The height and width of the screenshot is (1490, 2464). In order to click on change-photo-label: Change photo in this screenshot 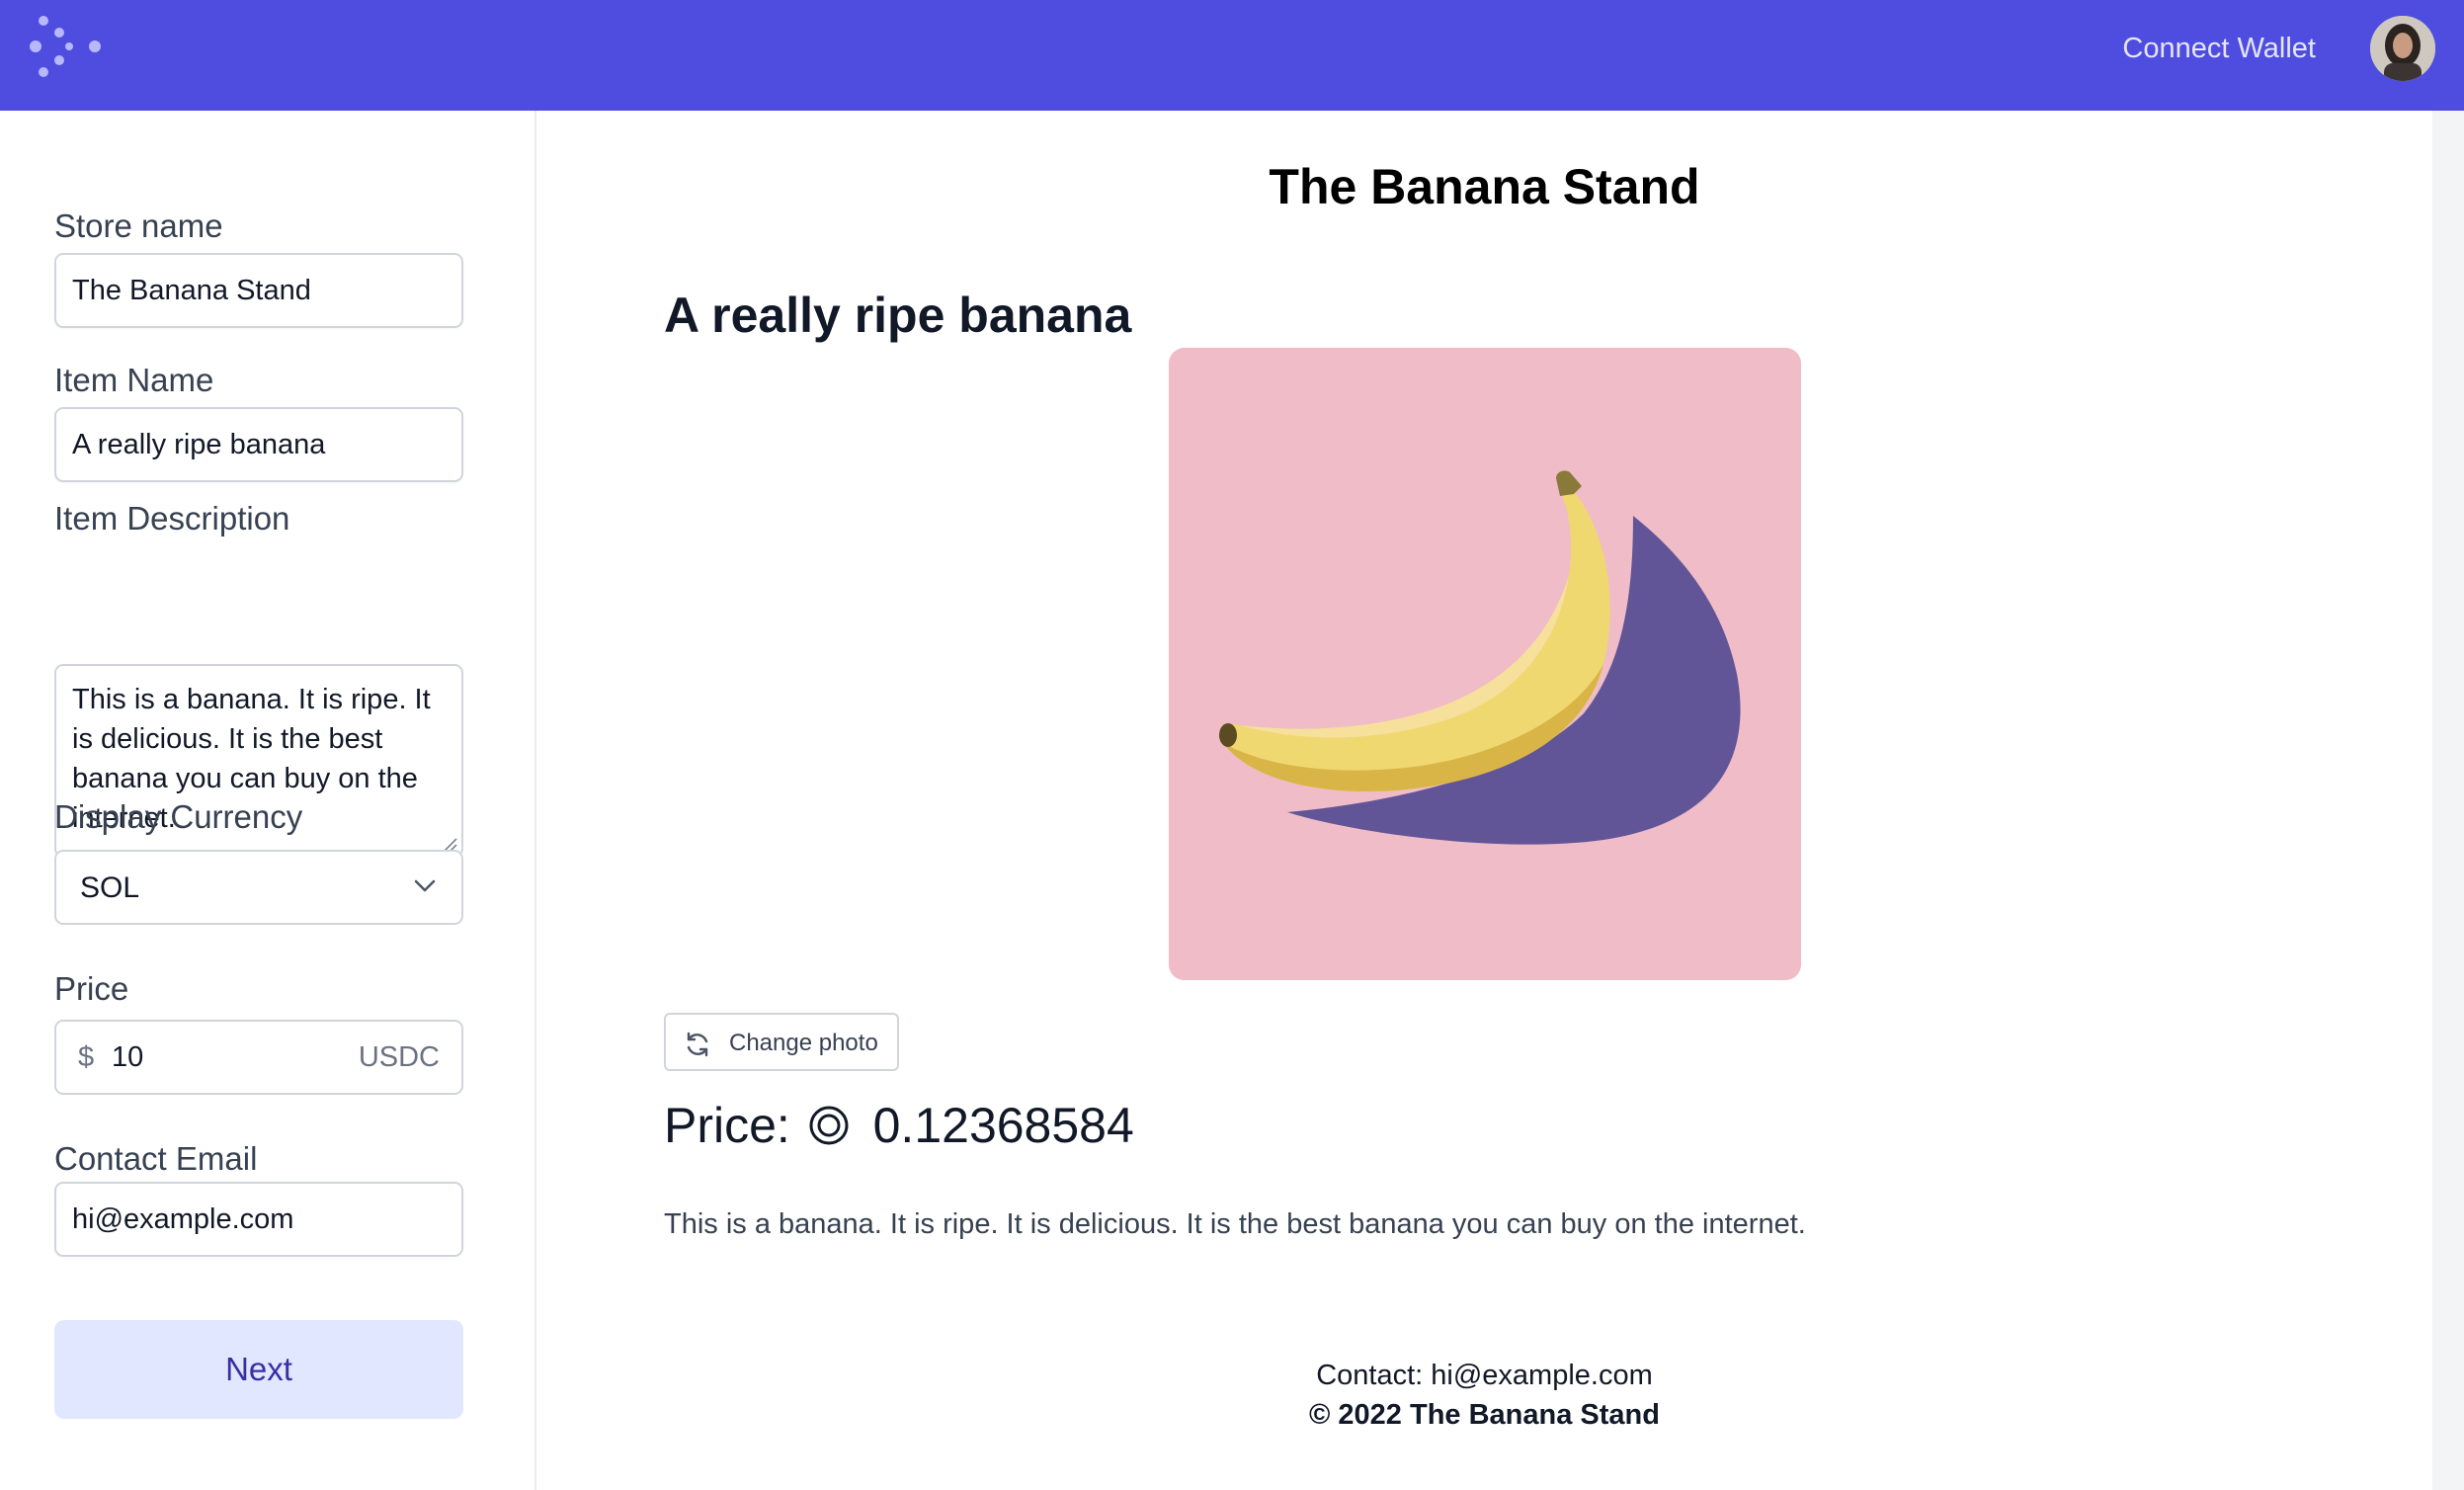, I will do `click(803, 1043)`.